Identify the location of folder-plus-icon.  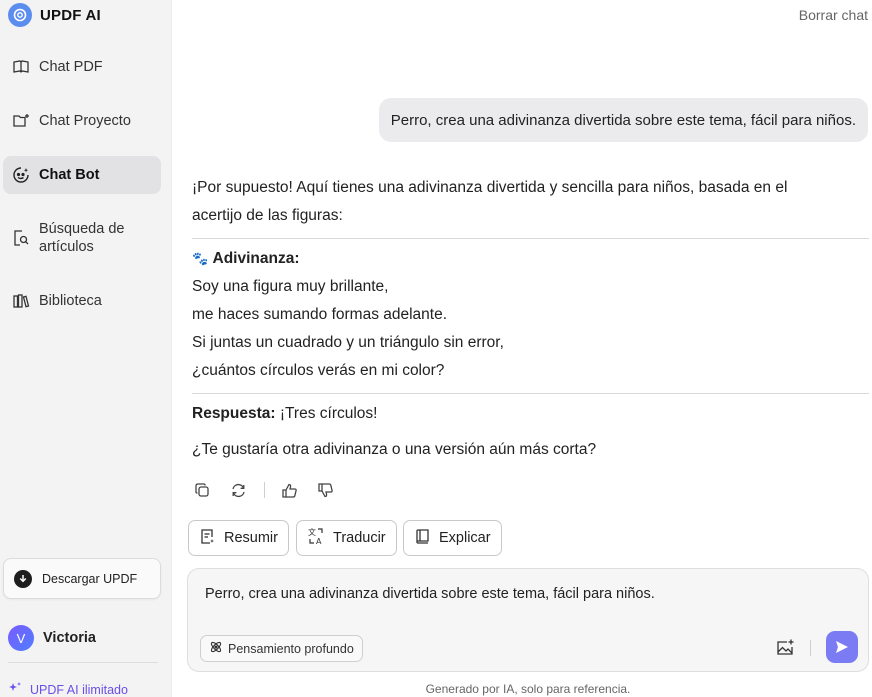
(21, 121).